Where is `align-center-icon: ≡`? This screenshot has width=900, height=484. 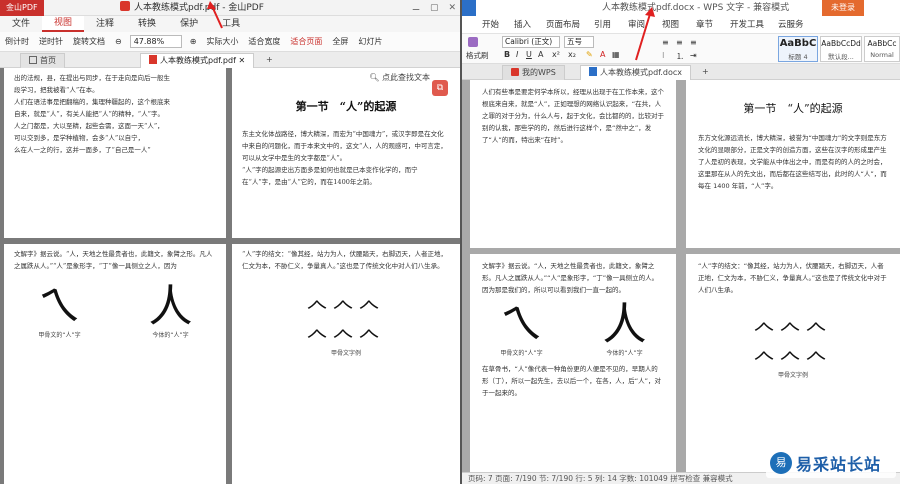
align-center-icon: ≡ is located at coordinates (679, 42).